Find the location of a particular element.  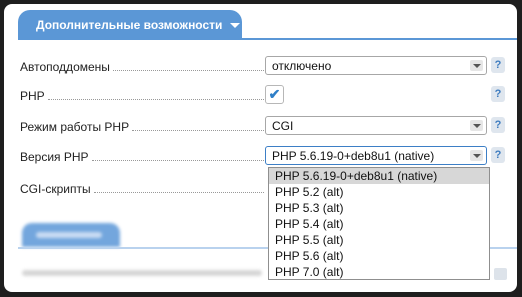

php-mode-label: Режим работы PHP is located at coordinates (75, 127).